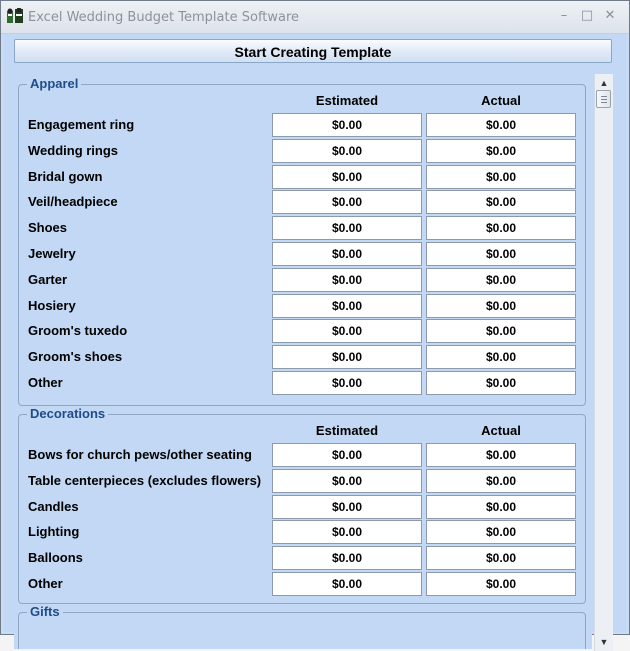  I want to click on row-label: Bows for church pews/other seating, so click(140, 454).